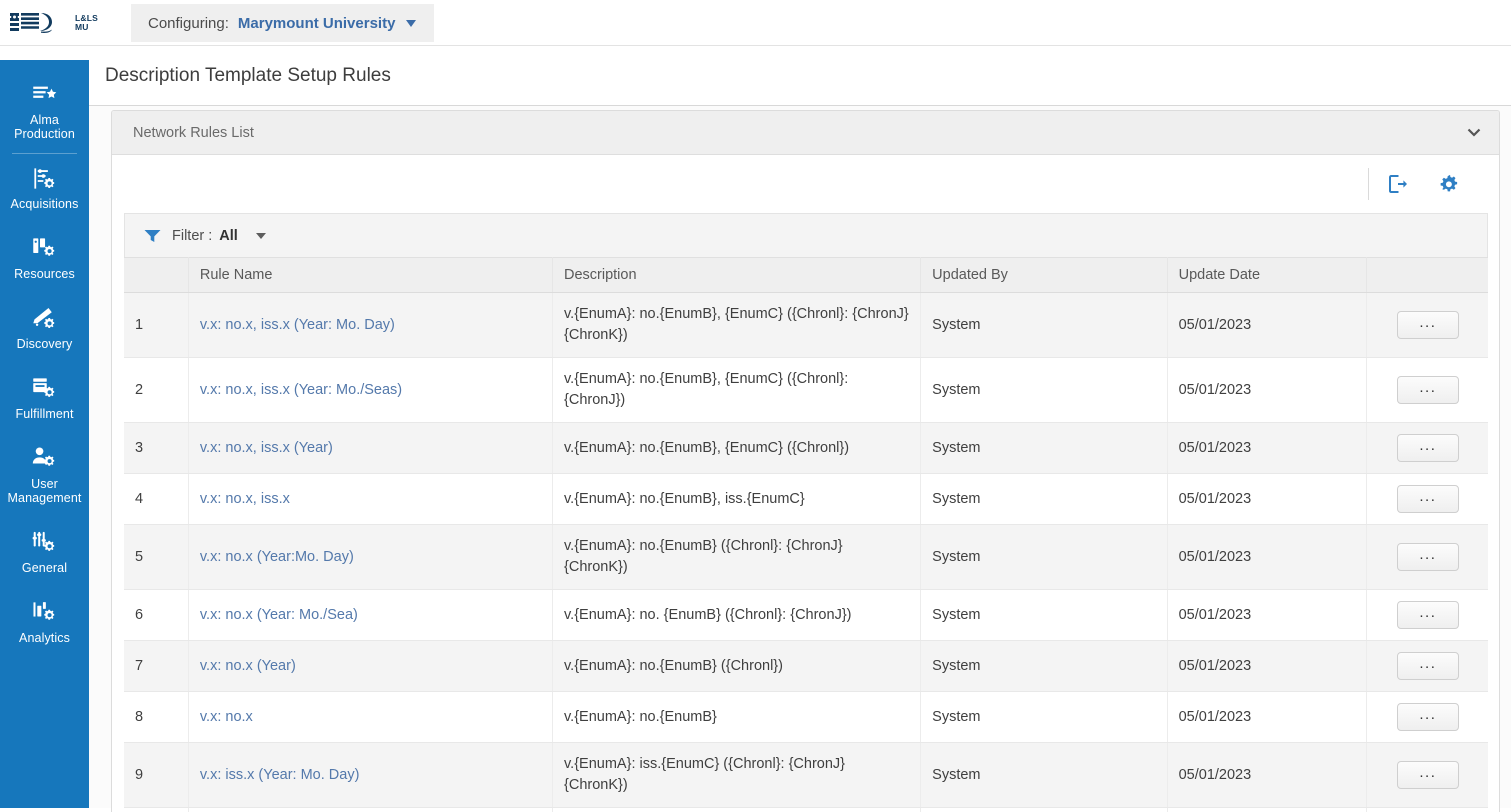 Image resolution: width=1511 pixels, height=812 pixels. I want to click on filter-label: Filter :, so click(192, 236).